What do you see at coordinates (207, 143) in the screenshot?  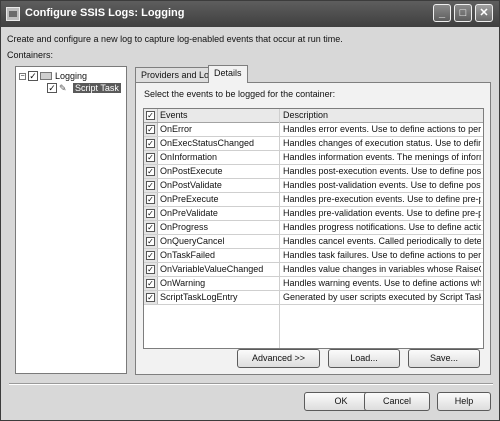 I see `event-name: OnExecStatusChanged` at bounding box center [207, 143].